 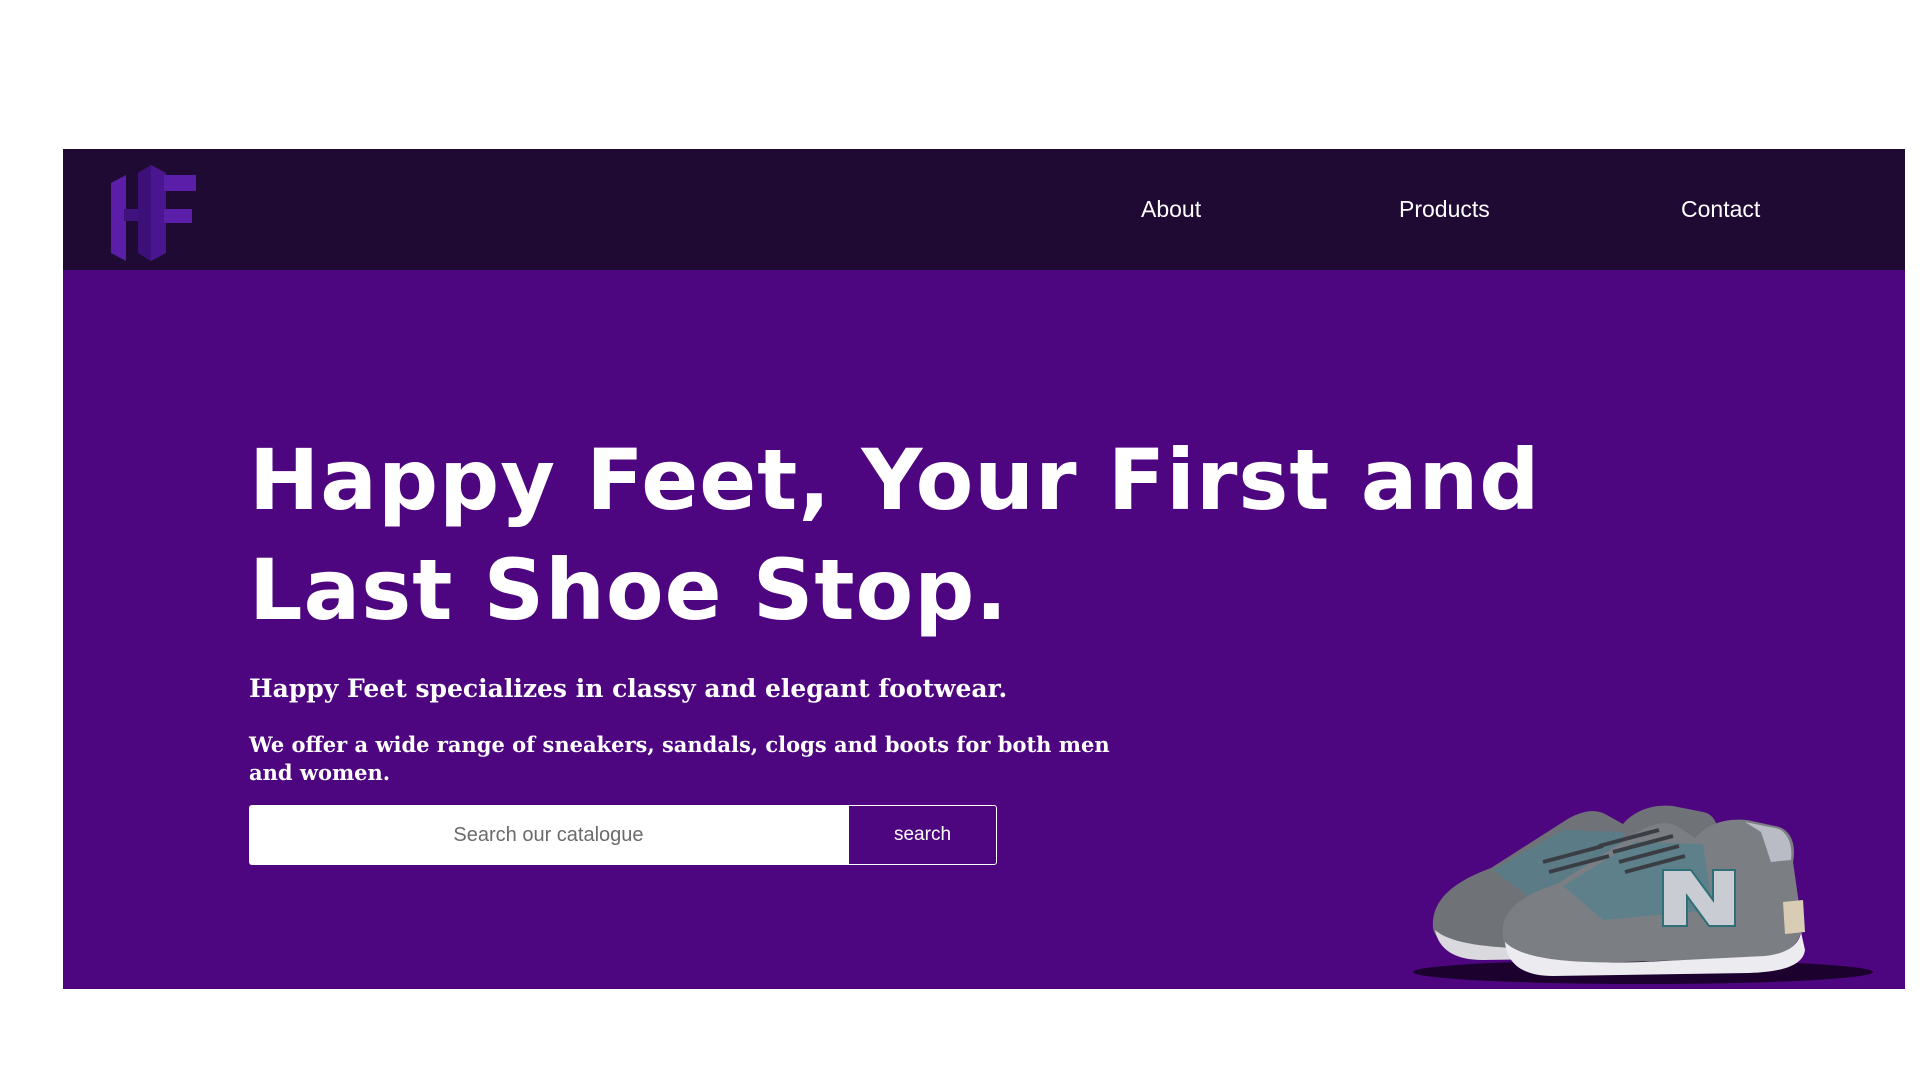 I want to click on search-form: search, so click(x=623, y=835).